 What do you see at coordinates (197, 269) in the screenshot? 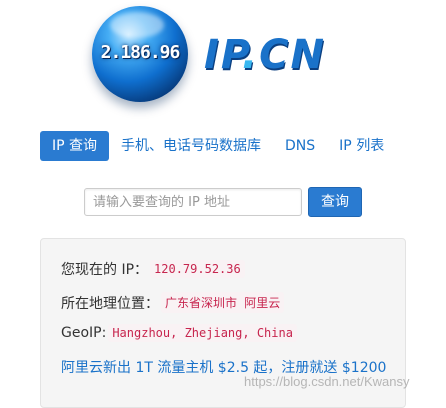
I see `ip-value: 120.79.52.36` at bounding box center [197, 269].